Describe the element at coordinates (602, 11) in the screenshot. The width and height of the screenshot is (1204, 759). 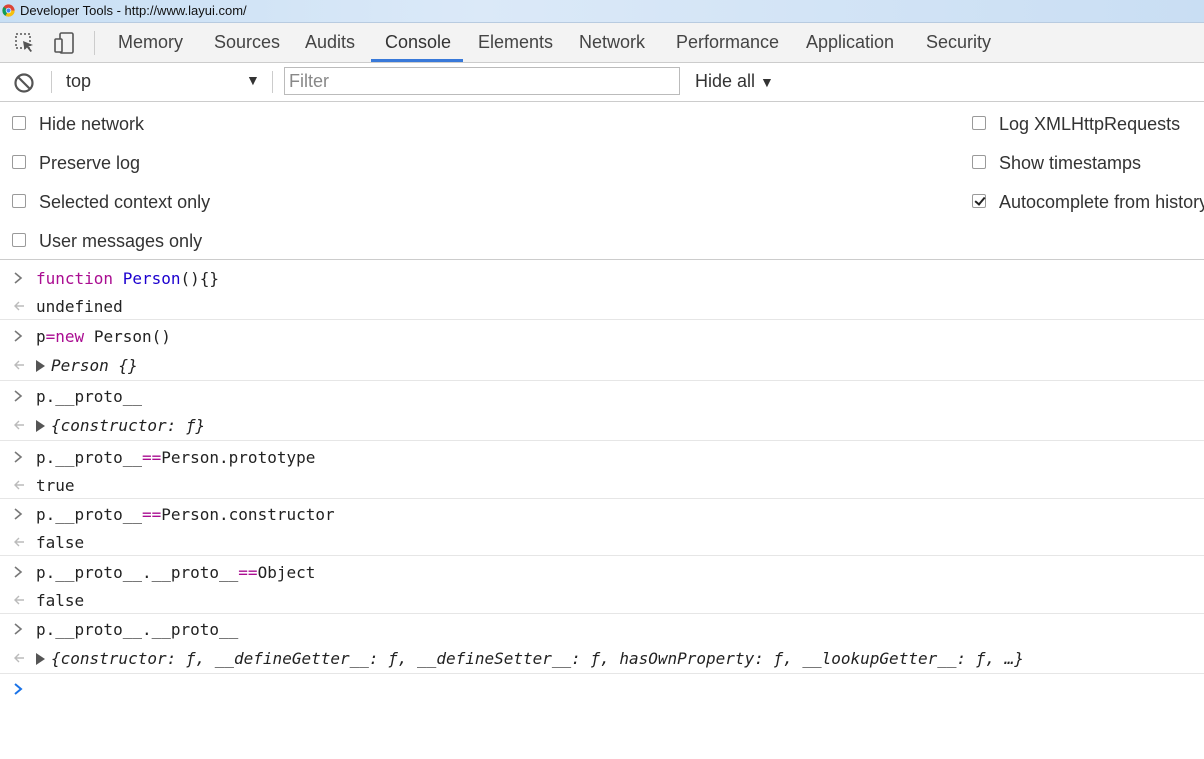
I see `window-titlebar: Developer Tools - http://www.layui.com/` at that location.